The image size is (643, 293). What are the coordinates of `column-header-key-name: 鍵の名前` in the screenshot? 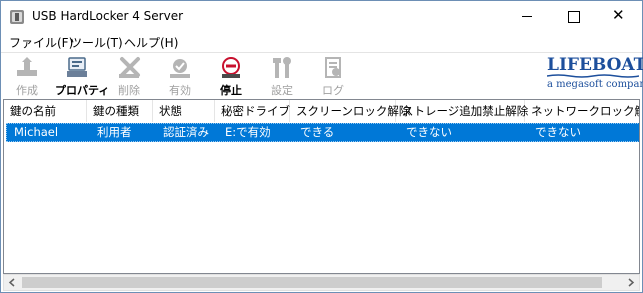 It's located at (45, 111).